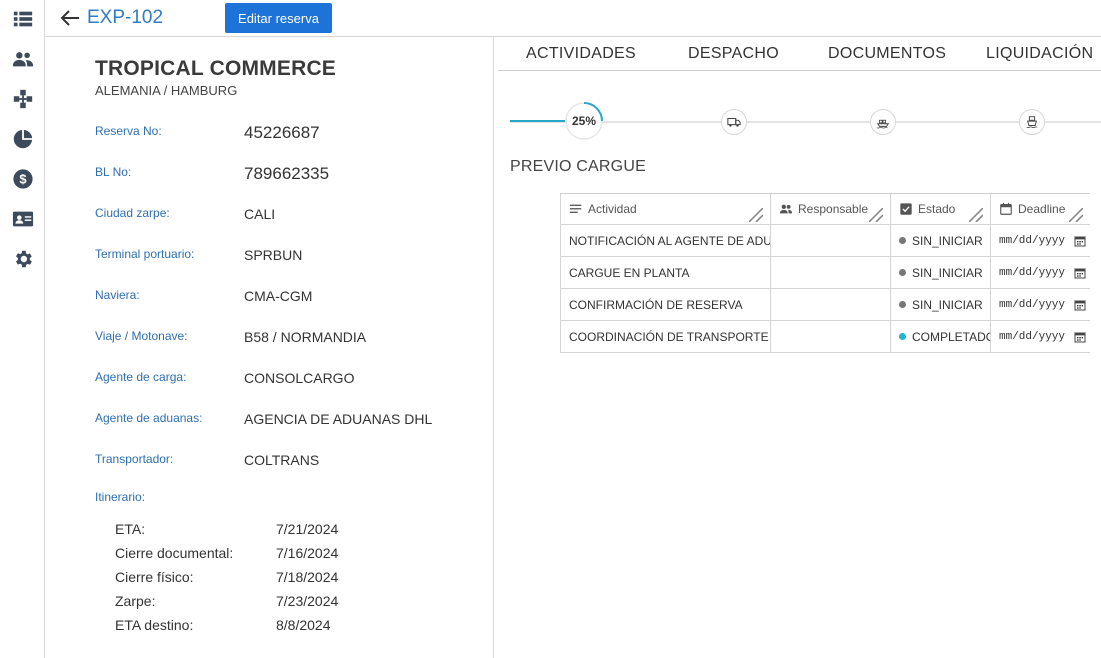 The height and width of the screenshot is (658, 1101). Describe the element at coordinates (154, 625) in the screenshot. I see `itinerary-item-label: ETA destino:` at that location.